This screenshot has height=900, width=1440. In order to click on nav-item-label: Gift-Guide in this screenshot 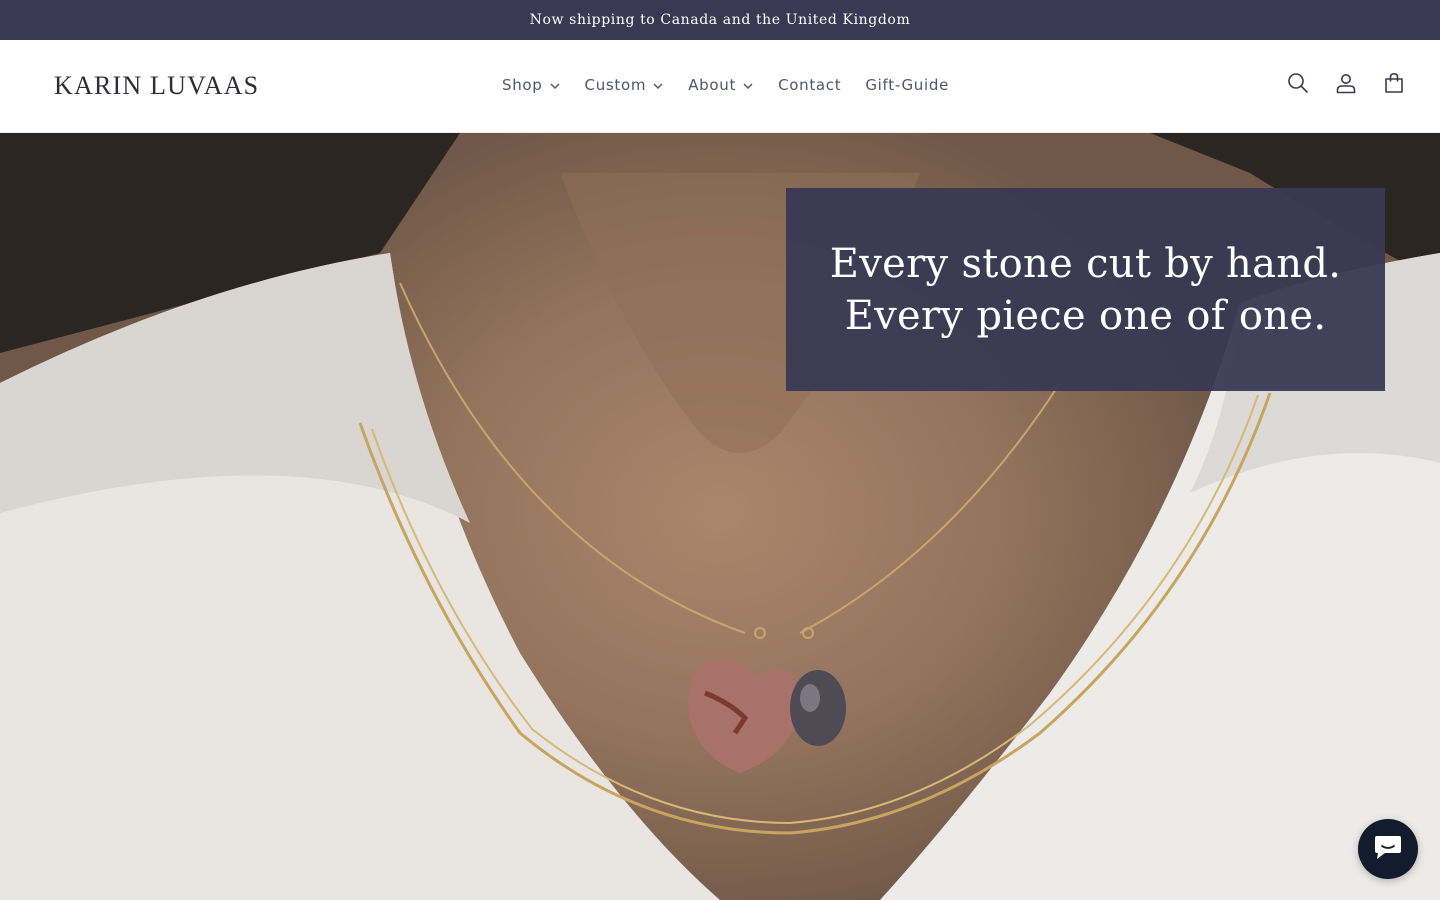, I will do `click(907, 85)`.